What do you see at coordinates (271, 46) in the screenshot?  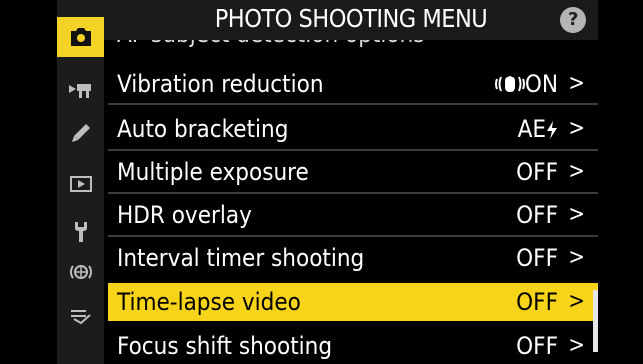 I see `menu-item-label: AF subject detection options` at bounding box center [271, 46].